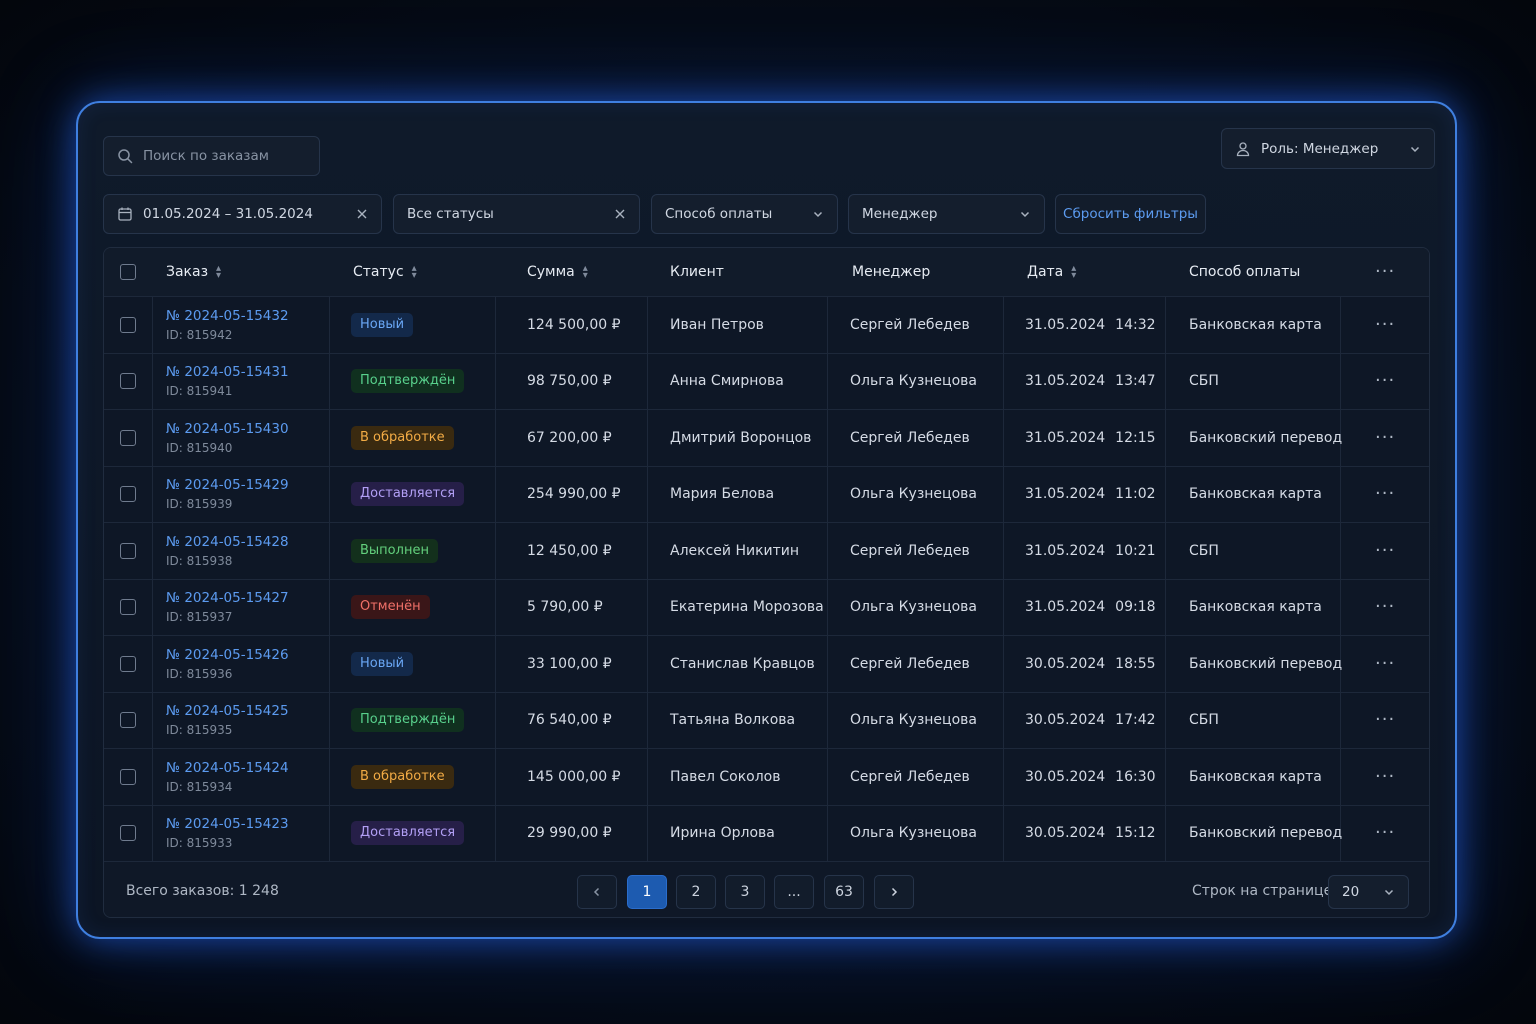 The width and height of the screenshot is (1536, 1024). I want to click on sort-icon: ▴ ▾, so click(414, 272).